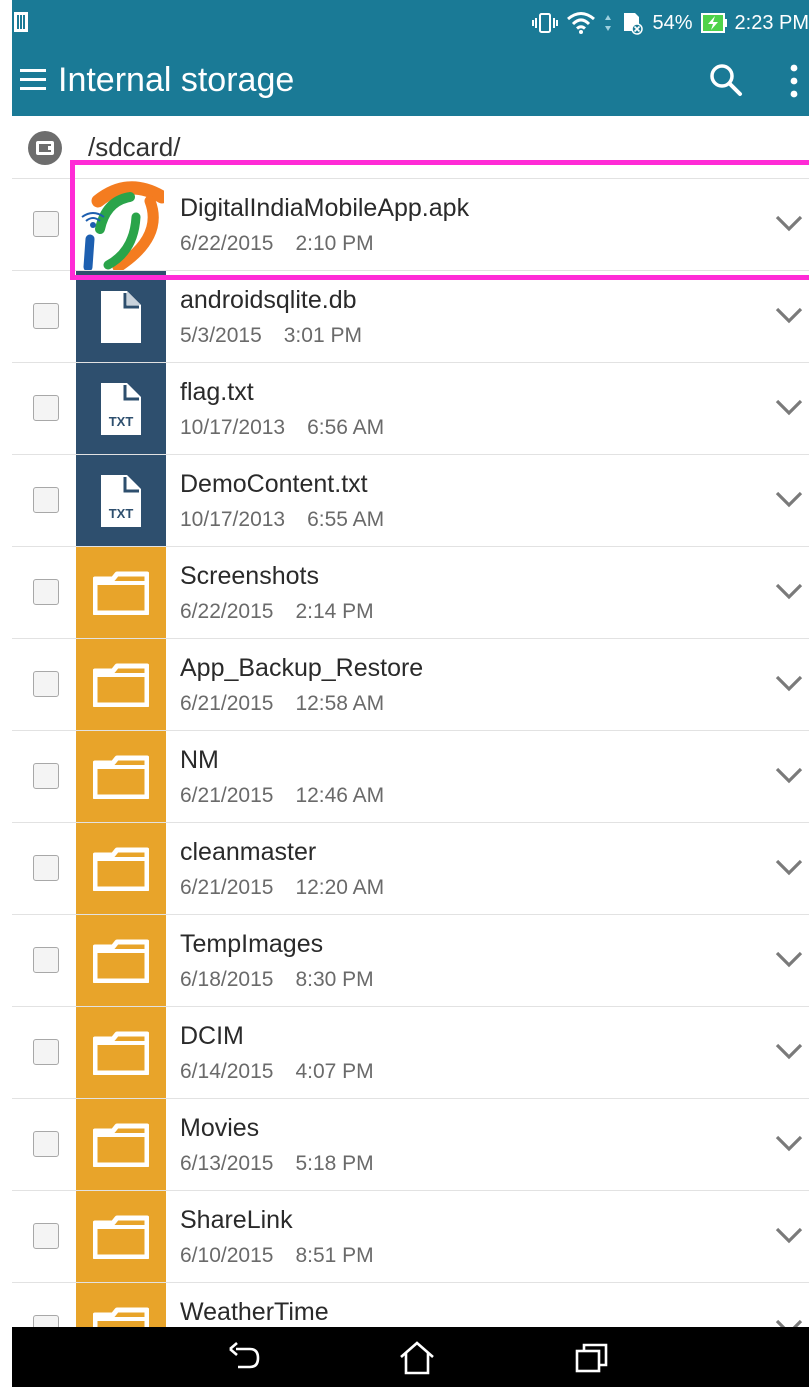  I want to click on file-row: Screenshots 6/22/2015 2:14 PM, so click(410, 593).